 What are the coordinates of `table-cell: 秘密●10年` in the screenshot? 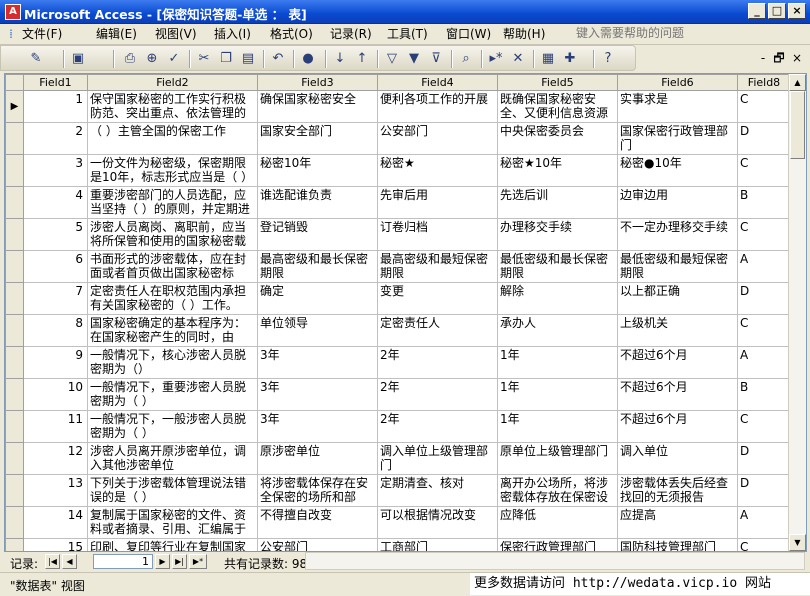 It's located at (677, 170).